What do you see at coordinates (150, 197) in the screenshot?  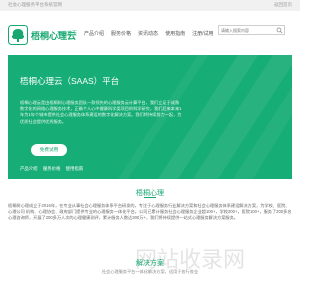 I see `about-title-underline` at bounding box center [150, 197].